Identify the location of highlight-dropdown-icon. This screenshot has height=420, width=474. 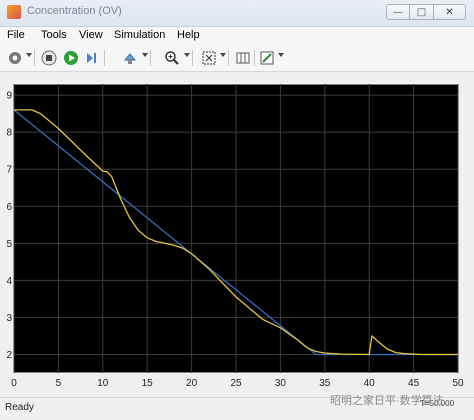
(145, 55).